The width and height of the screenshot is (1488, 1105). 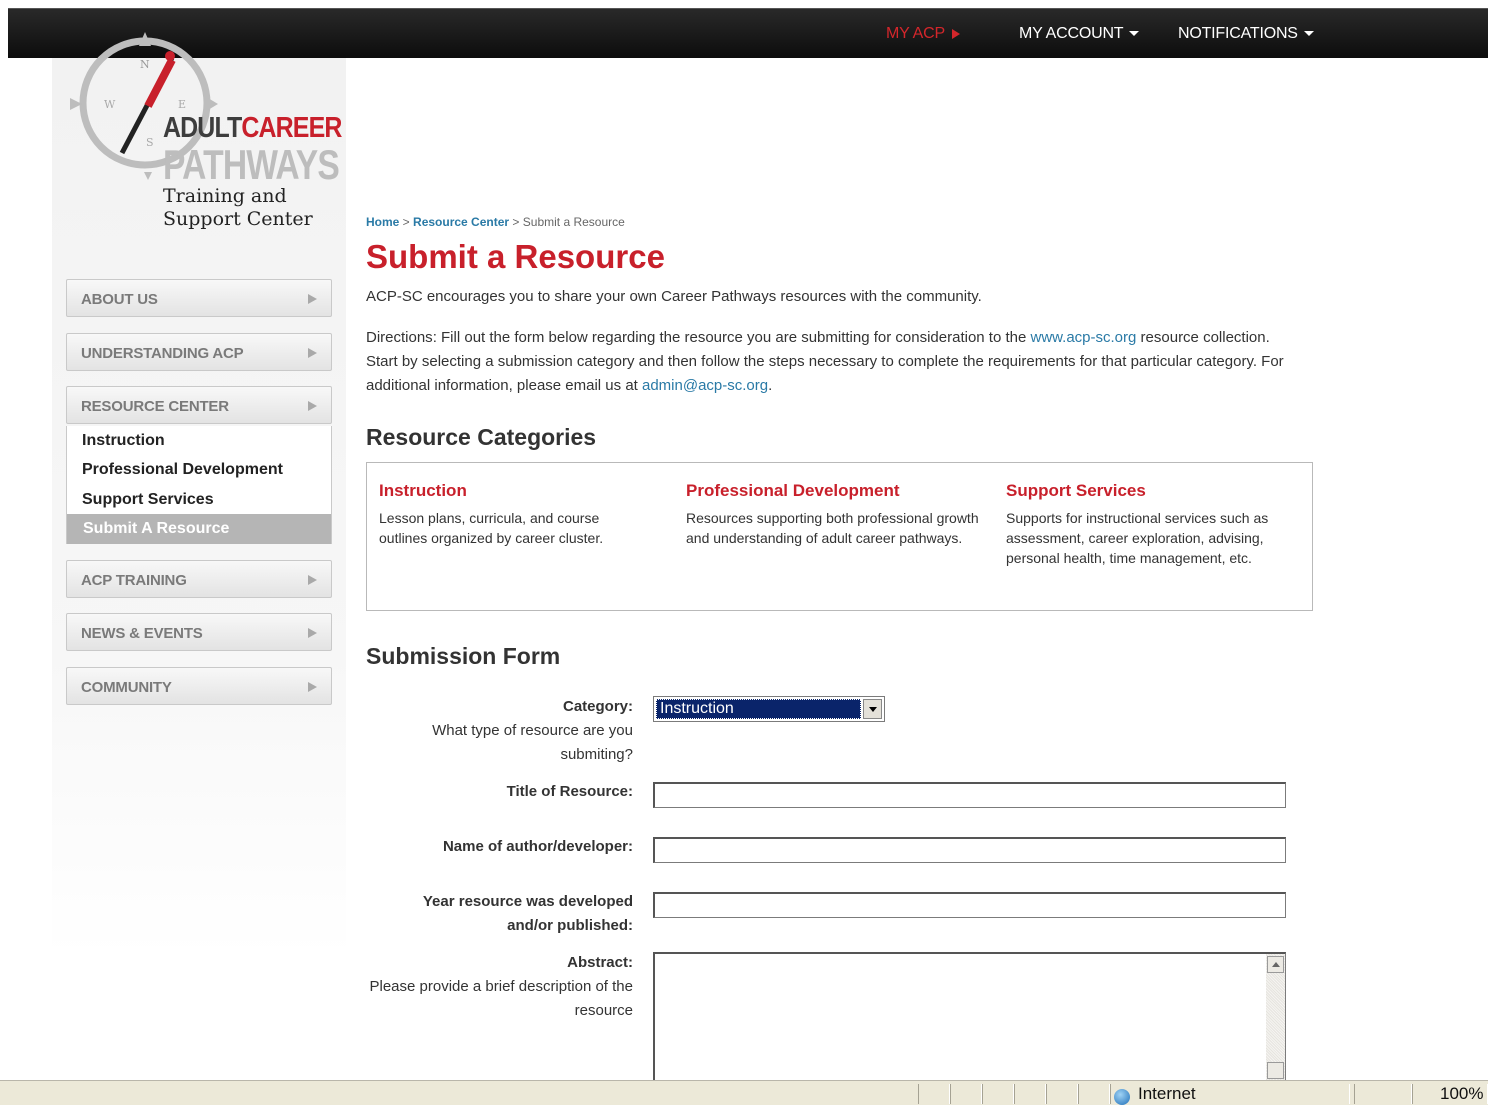 I want to click on svg-text: S, so click(x=150, y=142).